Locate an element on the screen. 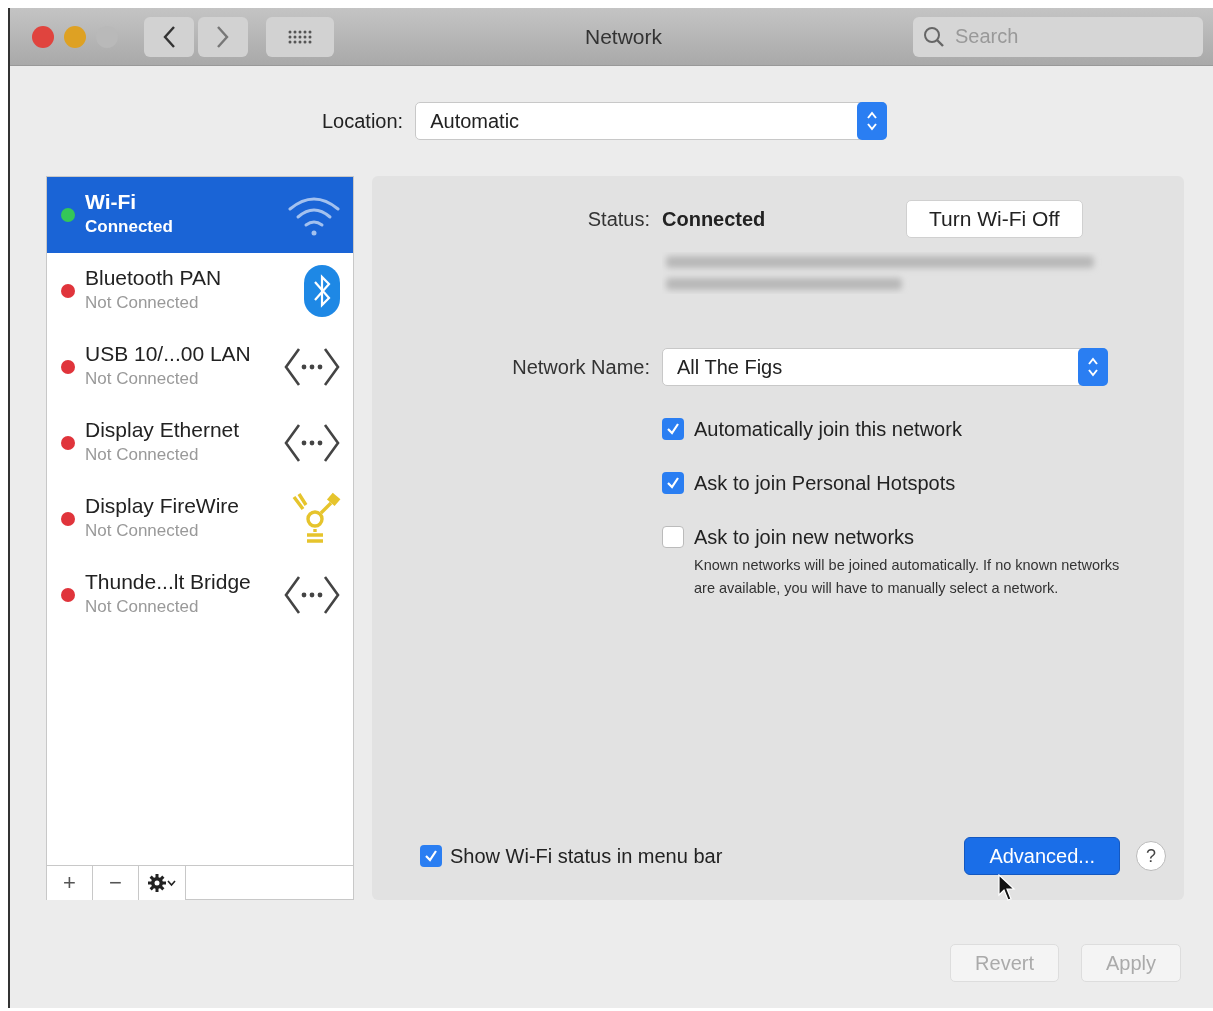 This screenshot has width=1213, height=1011. location-label: Location: is located at coordinates (363, 121).